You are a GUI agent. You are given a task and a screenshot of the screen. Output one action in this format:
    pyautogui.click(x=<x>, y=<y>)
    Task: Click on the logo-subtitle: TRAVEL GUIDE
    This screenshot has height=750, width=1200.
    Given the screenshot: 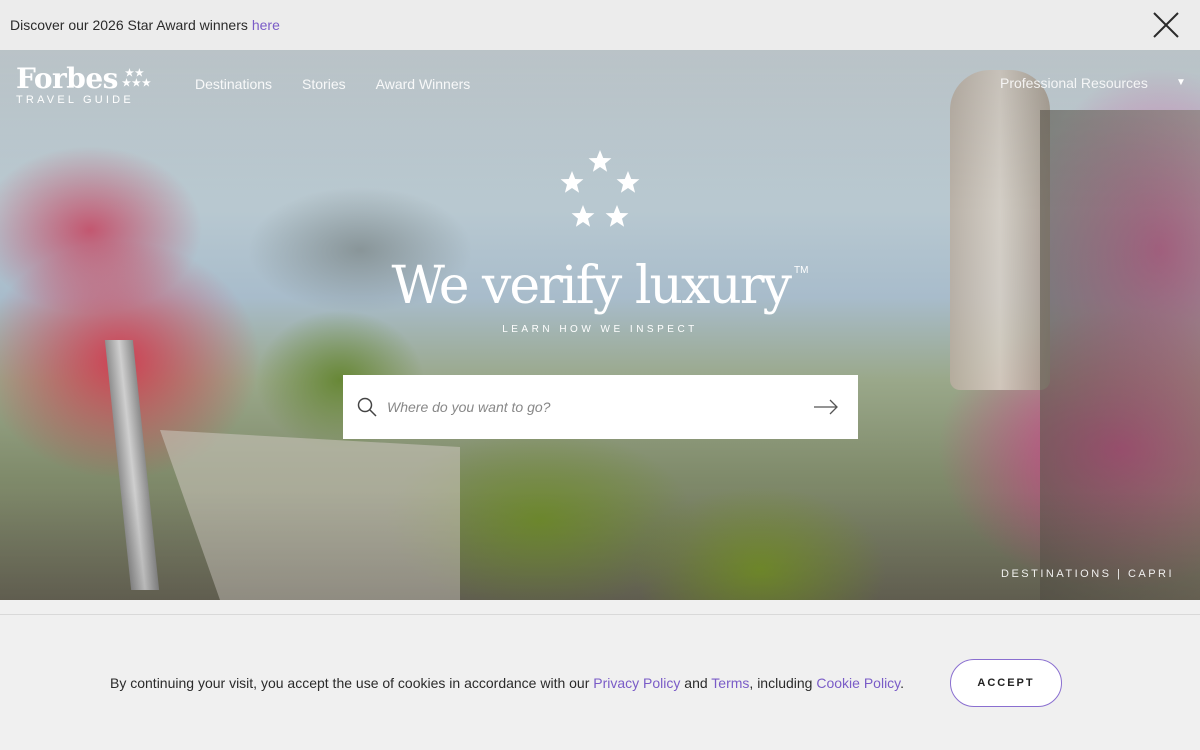 What is the action you would take?
    pyautogui.click(x=75, y=100)
    